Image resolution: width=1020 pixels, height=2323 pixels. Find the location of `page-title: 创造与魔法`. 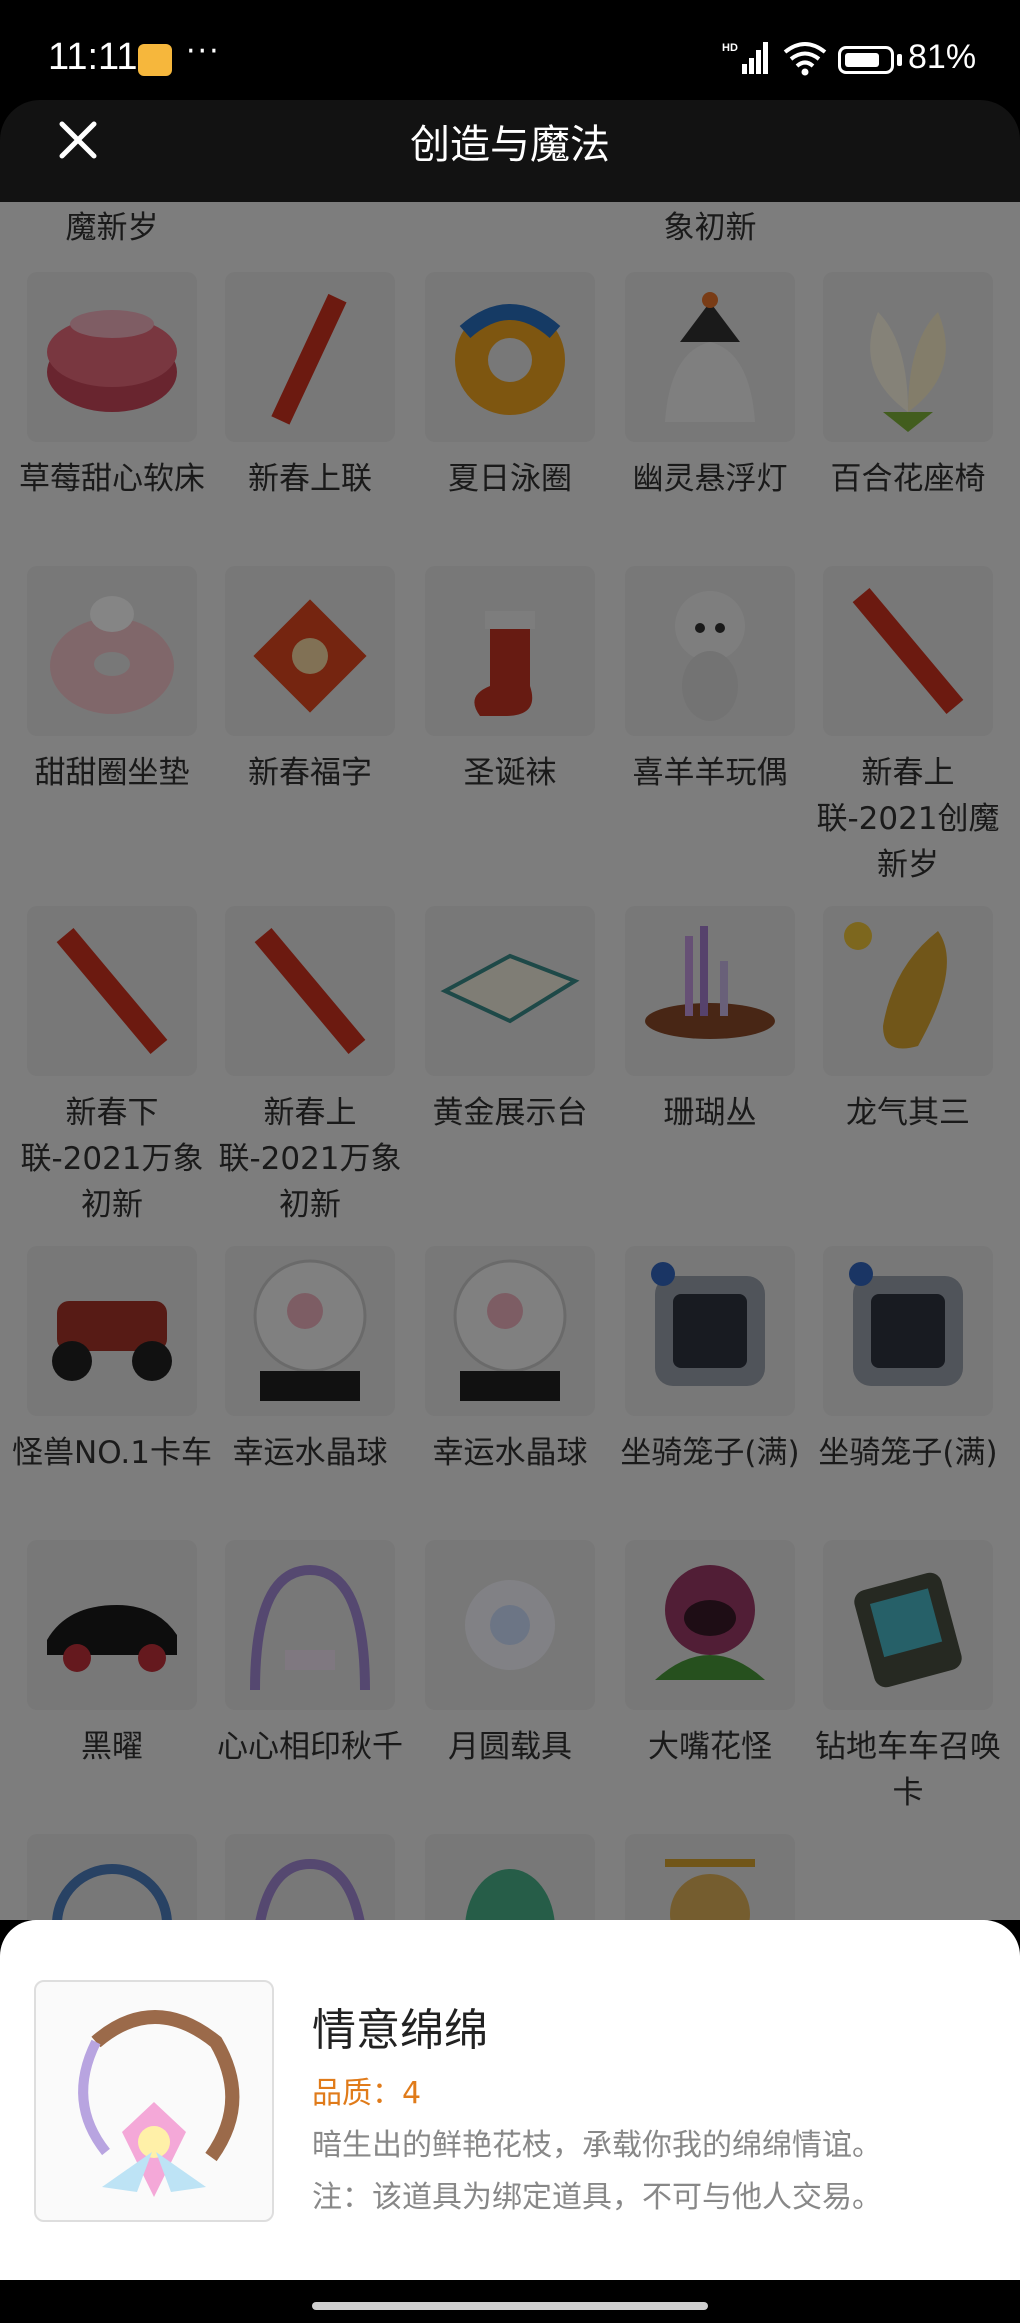

page-title: 创造与魔法 is located at coordinates (510, 145).